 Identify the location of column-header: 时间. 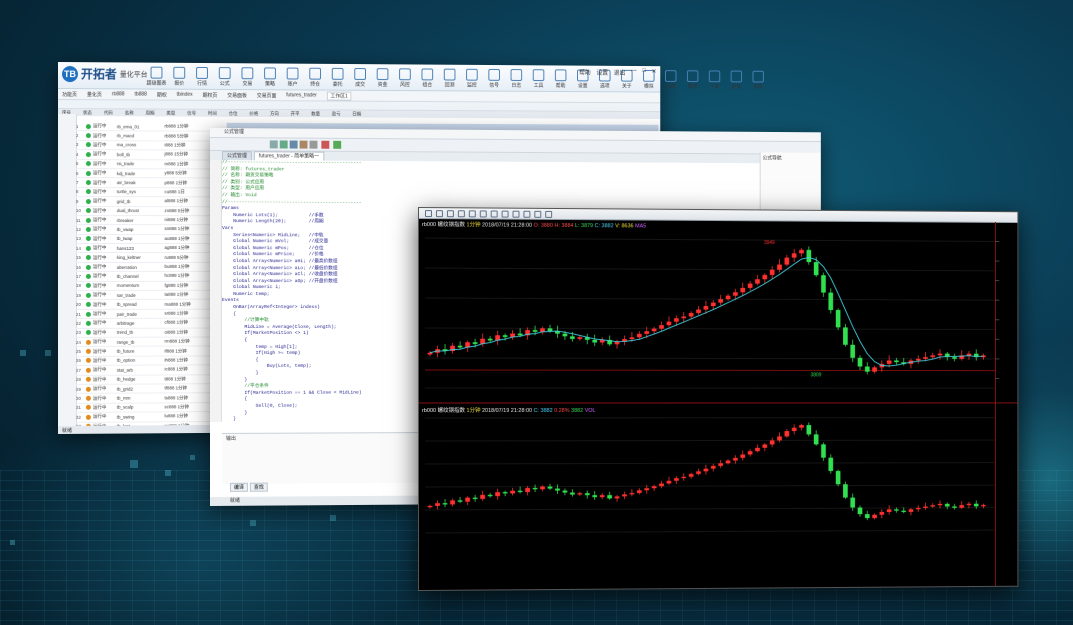
(212, 113).